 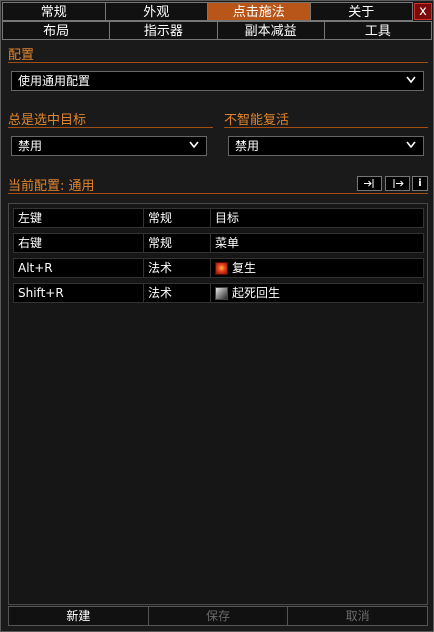 What do you see at coordinates (218, 62) in the screenshot?
I see `config-divider` at bounding box center [218, 62].